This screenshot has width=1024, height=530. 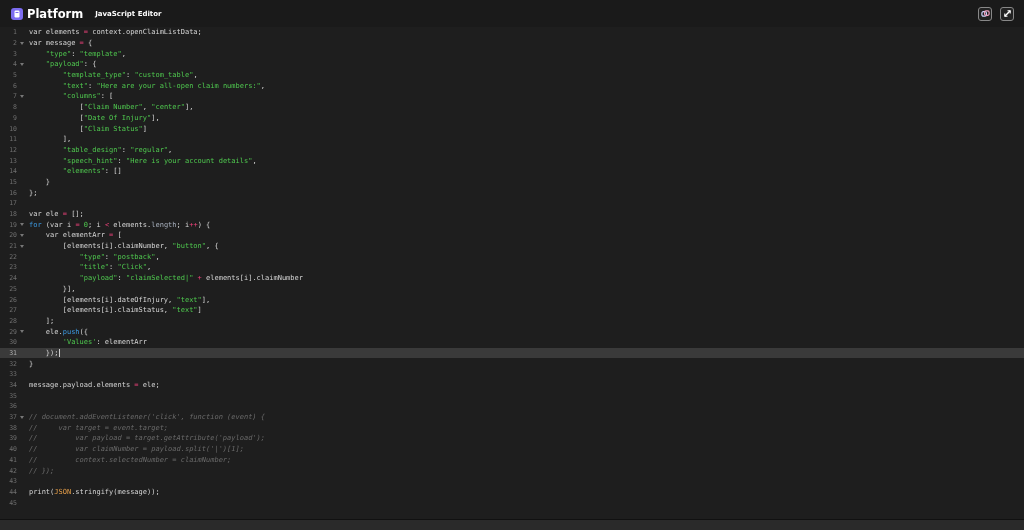 What do you see at coordinates (17, 13) in the screenshot?
I see `logo-icon` at bounding box center [17, 13].